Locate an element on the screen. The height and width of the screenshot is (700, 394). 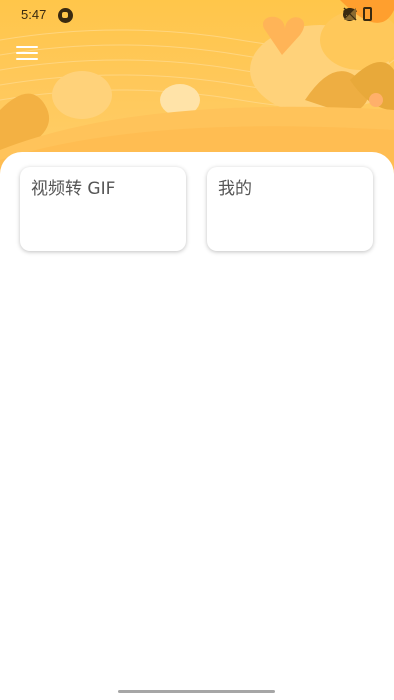
status-icons is located at coordinates (357, 14).